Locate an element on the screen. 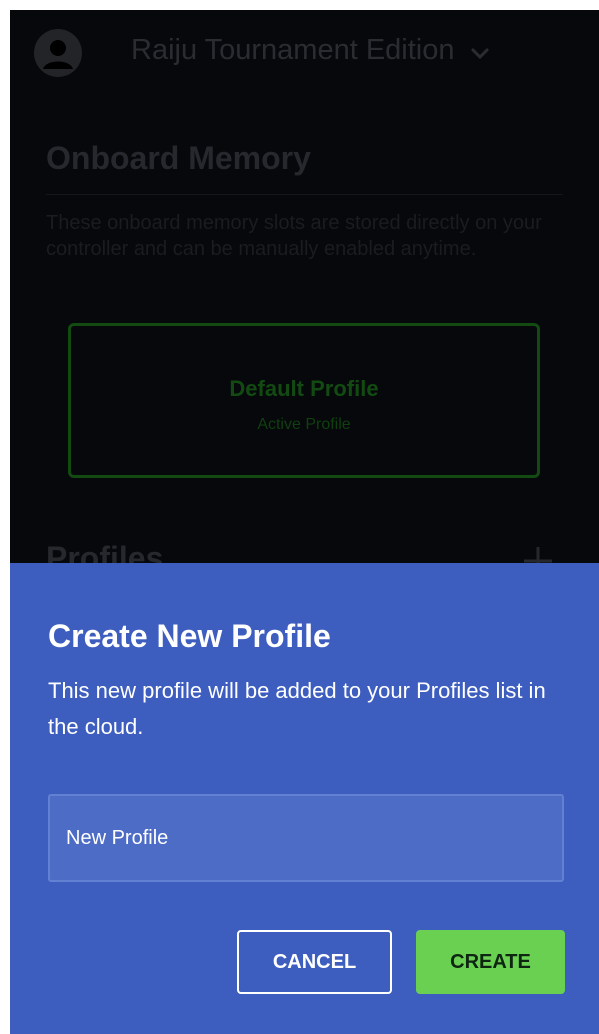 The image size is (599, 1034). profile-card-name: Default Profile is located at coordinates (304, 388).